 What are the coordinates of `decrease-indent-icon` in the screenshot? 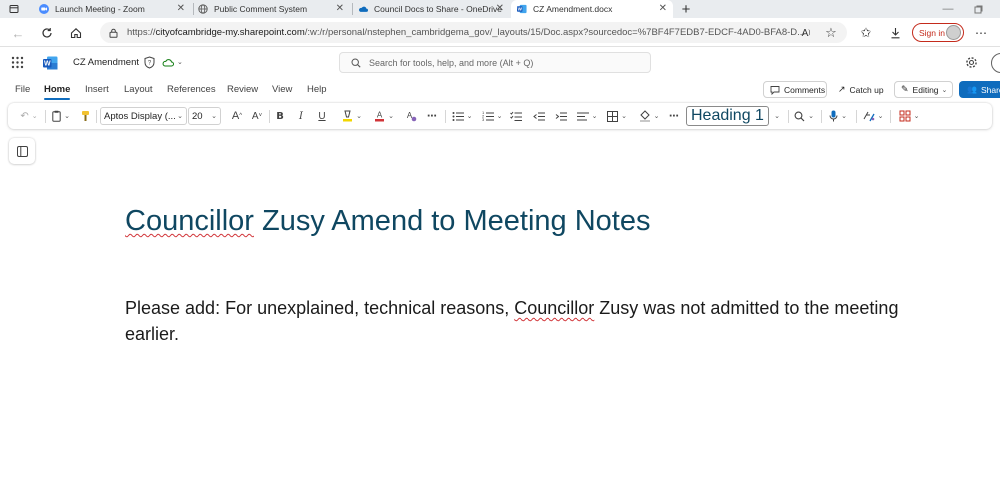 It's located at (539, 116).